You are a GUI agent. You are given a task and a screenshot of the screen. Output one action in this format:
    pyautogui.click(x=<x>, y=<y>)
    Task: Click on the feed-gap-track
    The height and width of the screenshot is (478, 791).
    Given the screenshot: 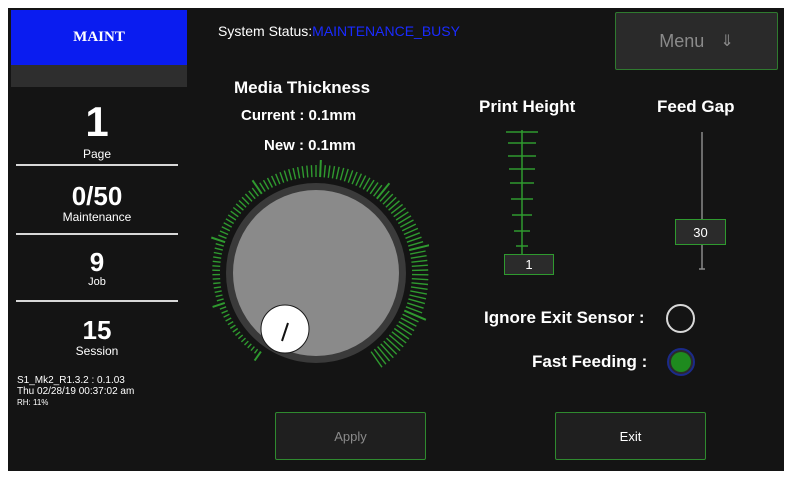 What is the action you would take?
    pyautogui.click(x=702, y=200)
    